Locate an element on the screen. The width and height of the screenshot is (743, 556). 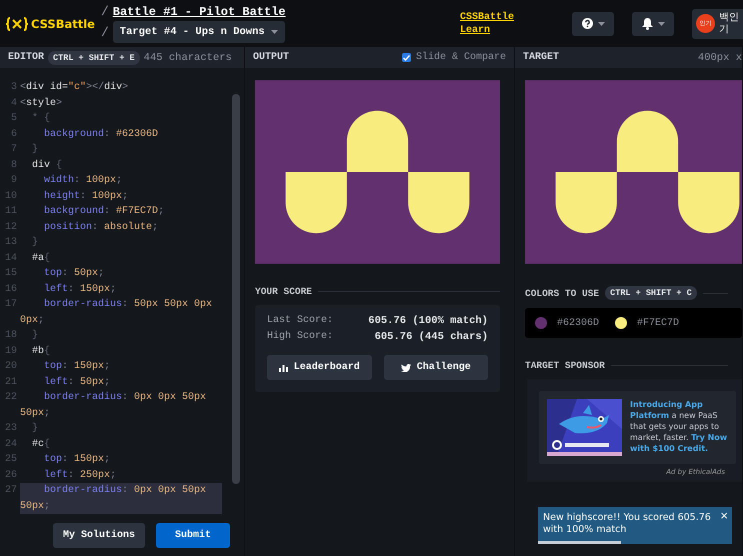
code-line: height: 100px; is located at coordinates (86, 197).